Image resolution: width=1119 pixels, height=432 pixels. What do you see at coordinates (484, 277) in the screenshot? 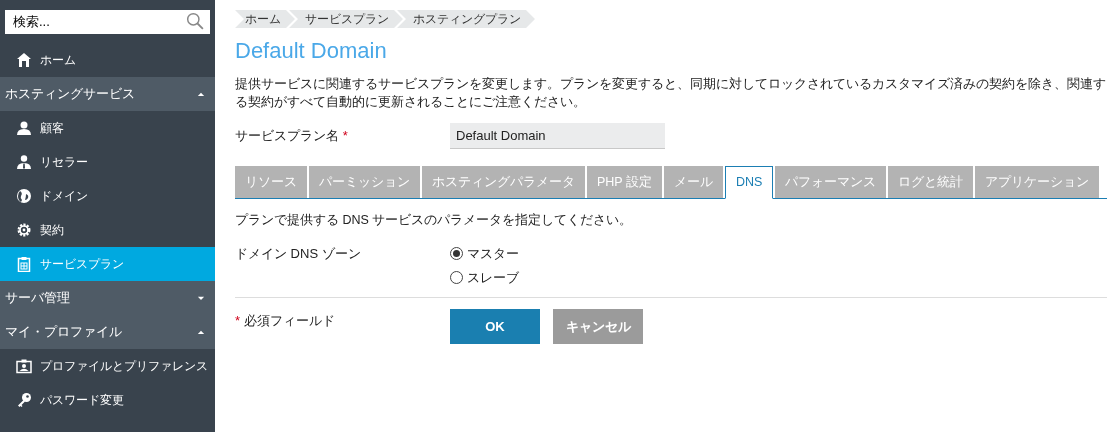
I see `radio-option: スレーブ` at bounding box center [484, 277].